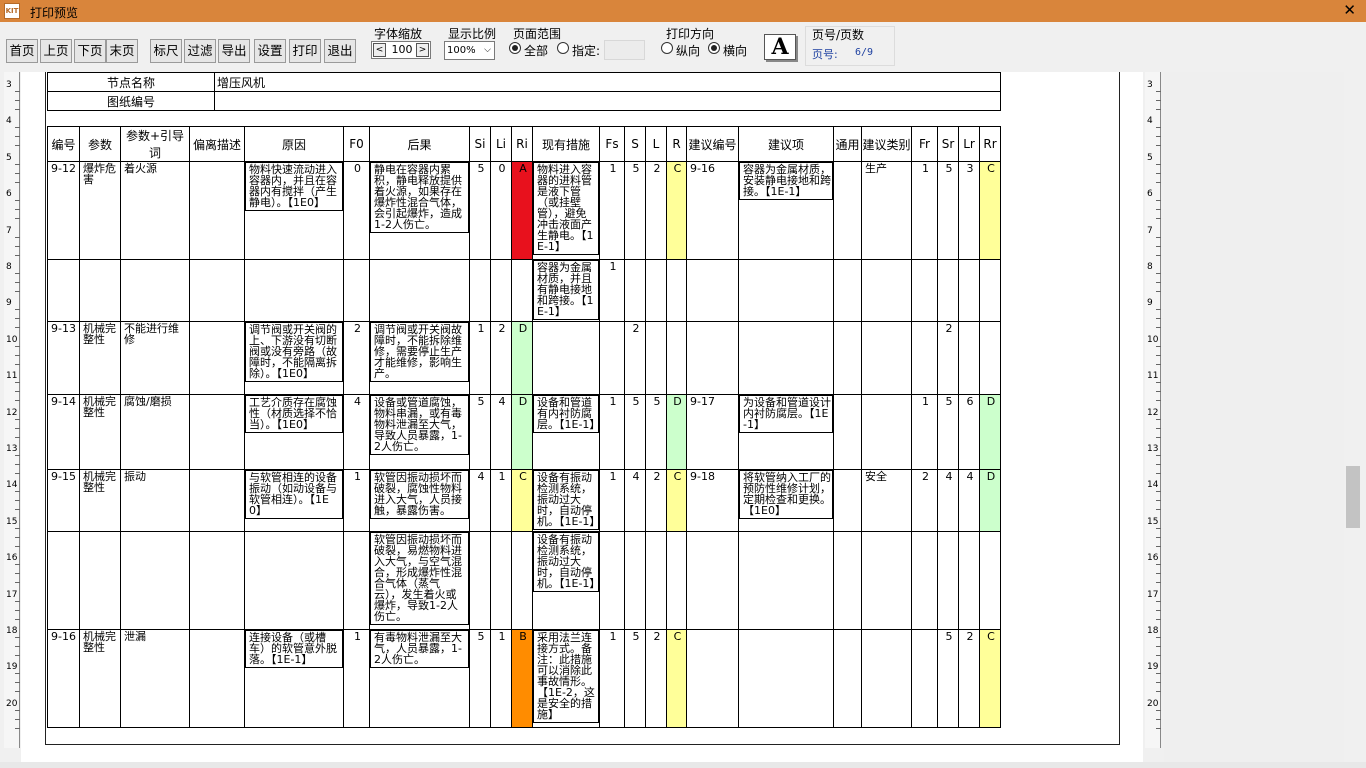 Image resolution: width=1366 pixels, height=768 pixels. I want to click on cell-guide, so click(155, 580).